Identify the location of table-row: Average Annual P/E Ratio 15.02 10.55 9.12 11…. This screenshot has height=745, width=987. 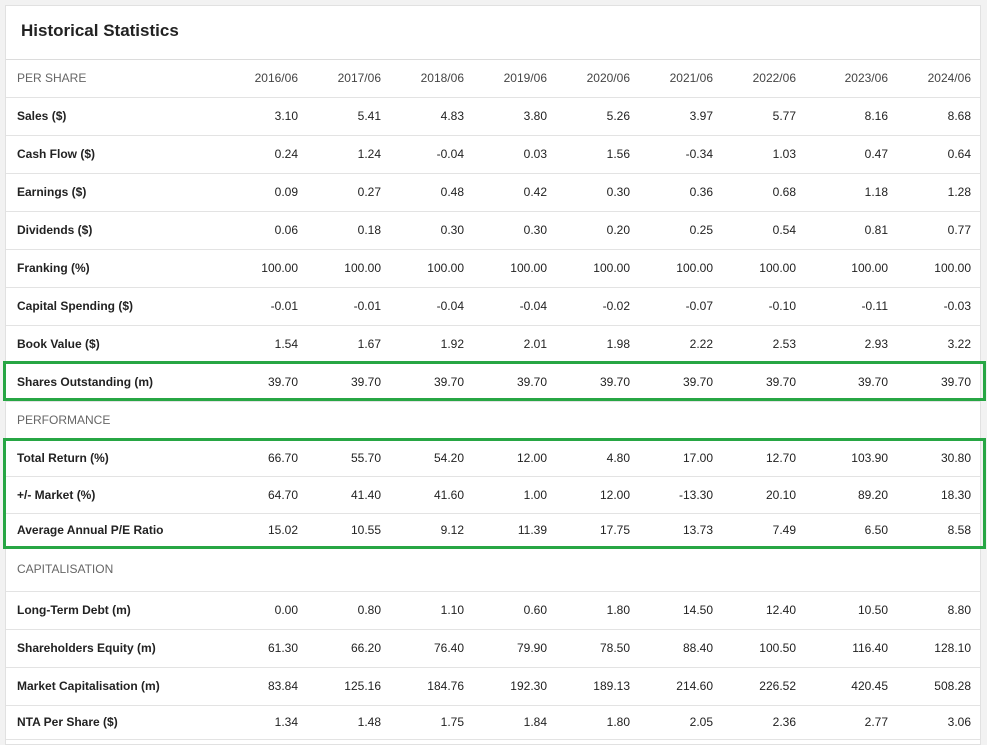
(493, 530).